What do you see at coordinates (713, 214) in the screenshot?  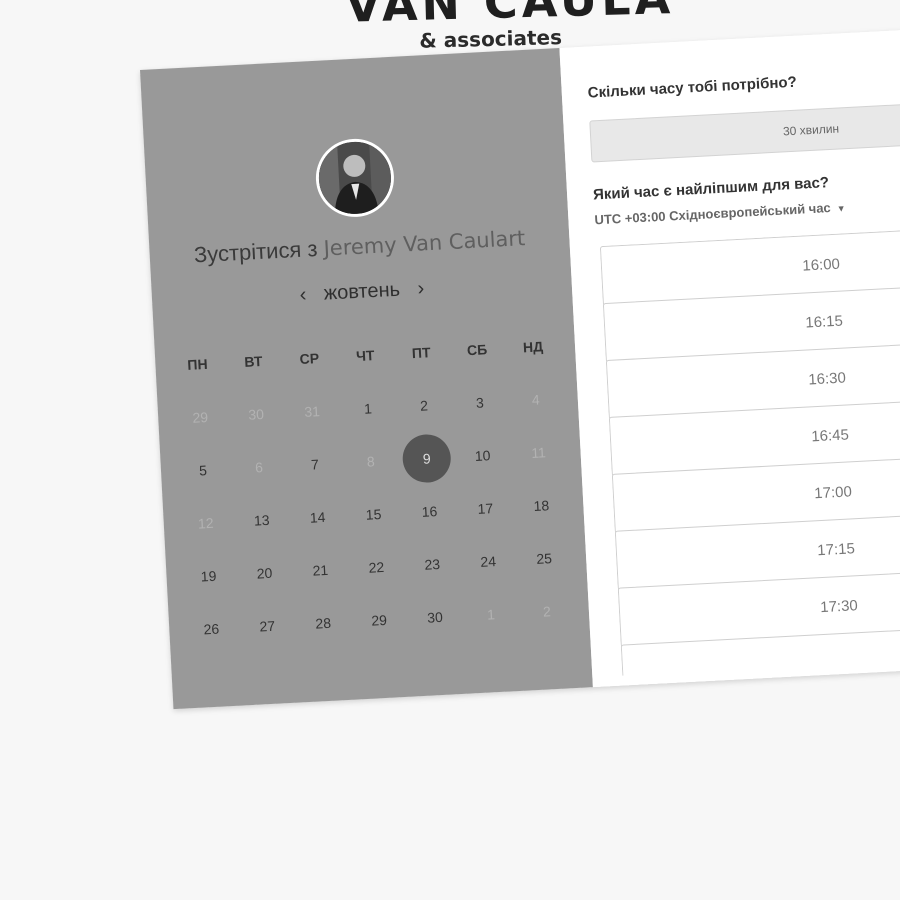 I see `timezone-label: UTC +03:00 Східноєвропейський час` at bounding box center [713, 214].